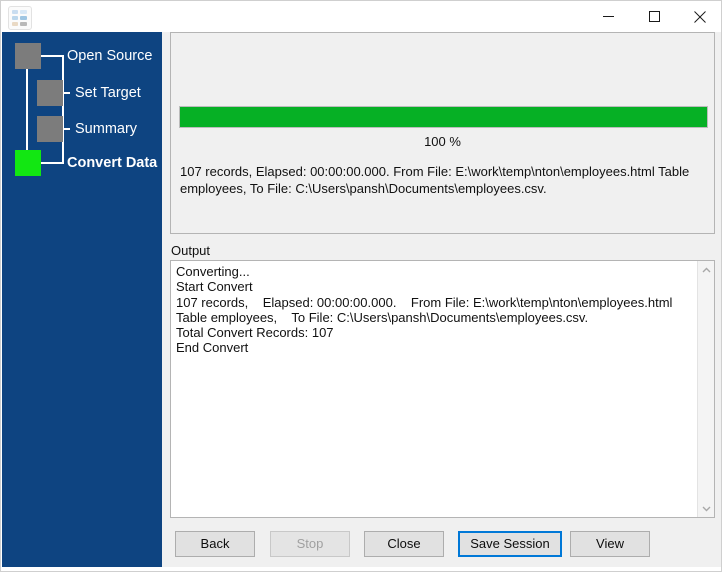 Image resolution: width=722 pixels, height=572 pixels. I want to click on sidebar-item-open-source: Open Source, so click(83, 56).